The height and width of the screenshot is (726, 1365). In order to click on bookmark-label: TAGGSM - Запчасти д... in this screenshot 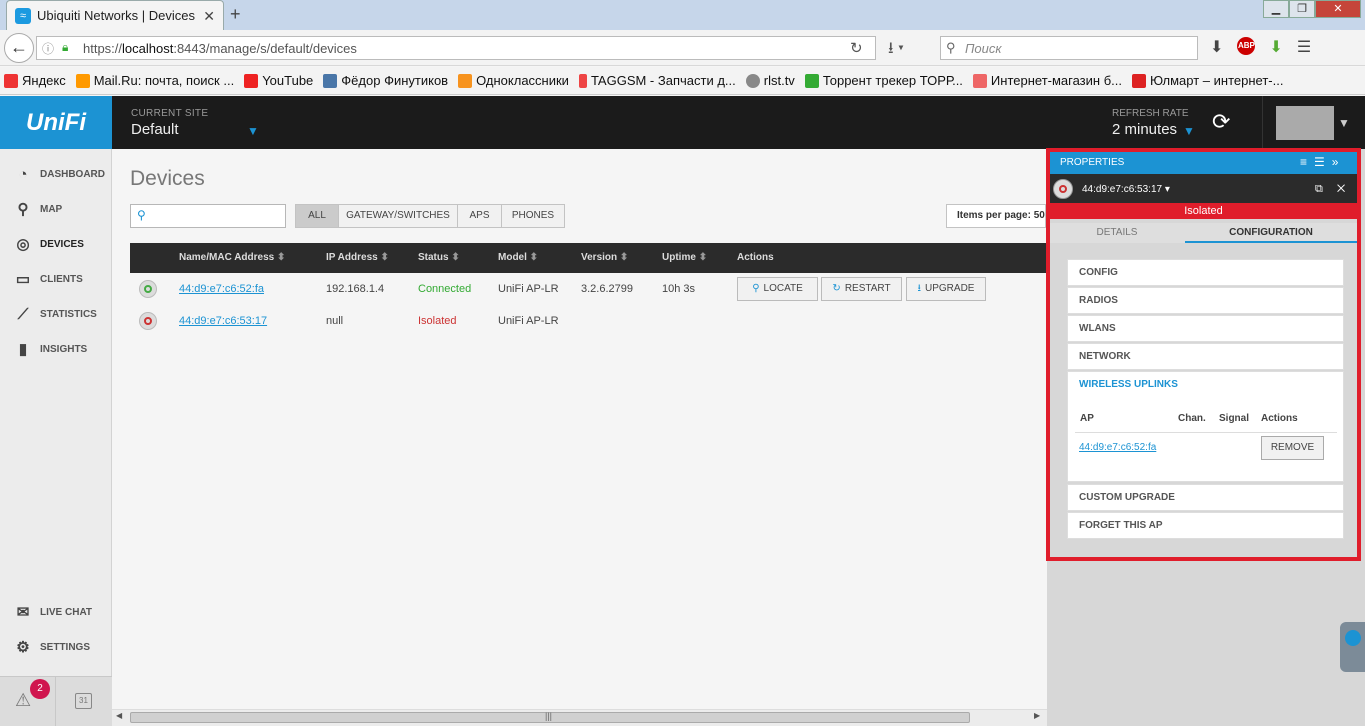, I will do `click(663, 80)`.